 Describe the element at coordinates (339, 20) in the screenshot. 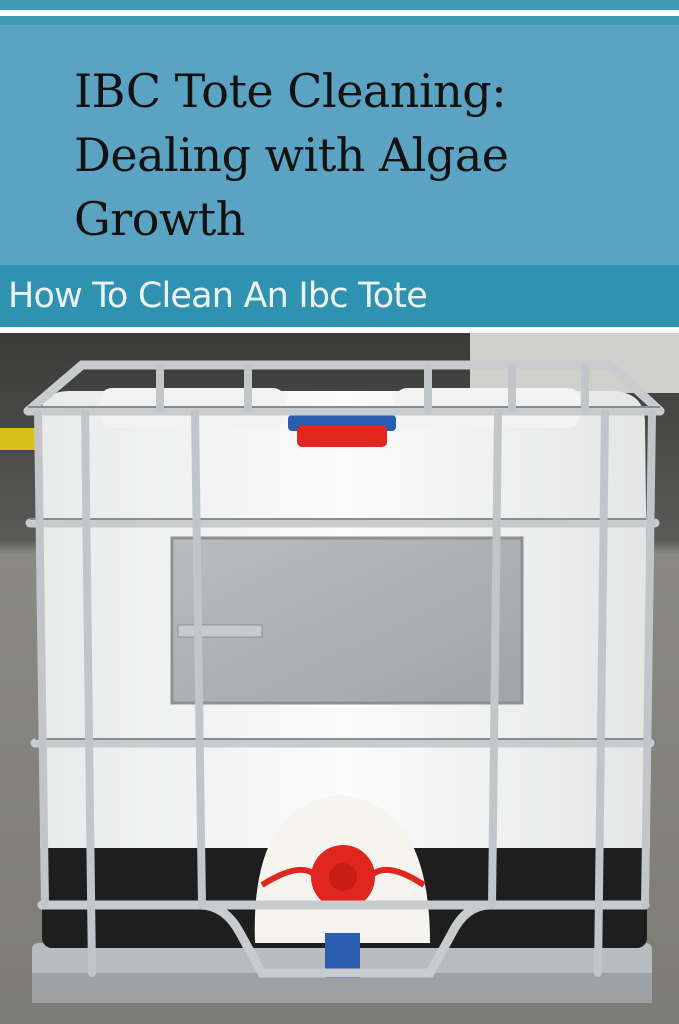

I see `top-accent-line` at that location.